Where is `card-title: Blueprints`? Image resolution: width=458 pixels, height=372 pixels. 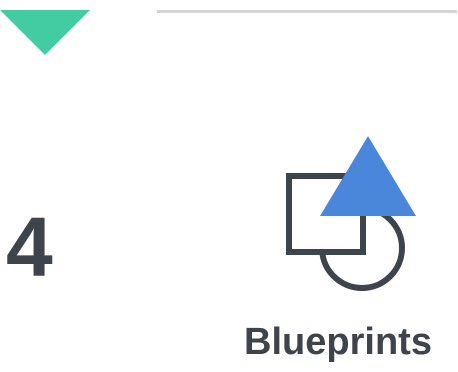 card-title: Blueprints is located at coordinates (338, 342).